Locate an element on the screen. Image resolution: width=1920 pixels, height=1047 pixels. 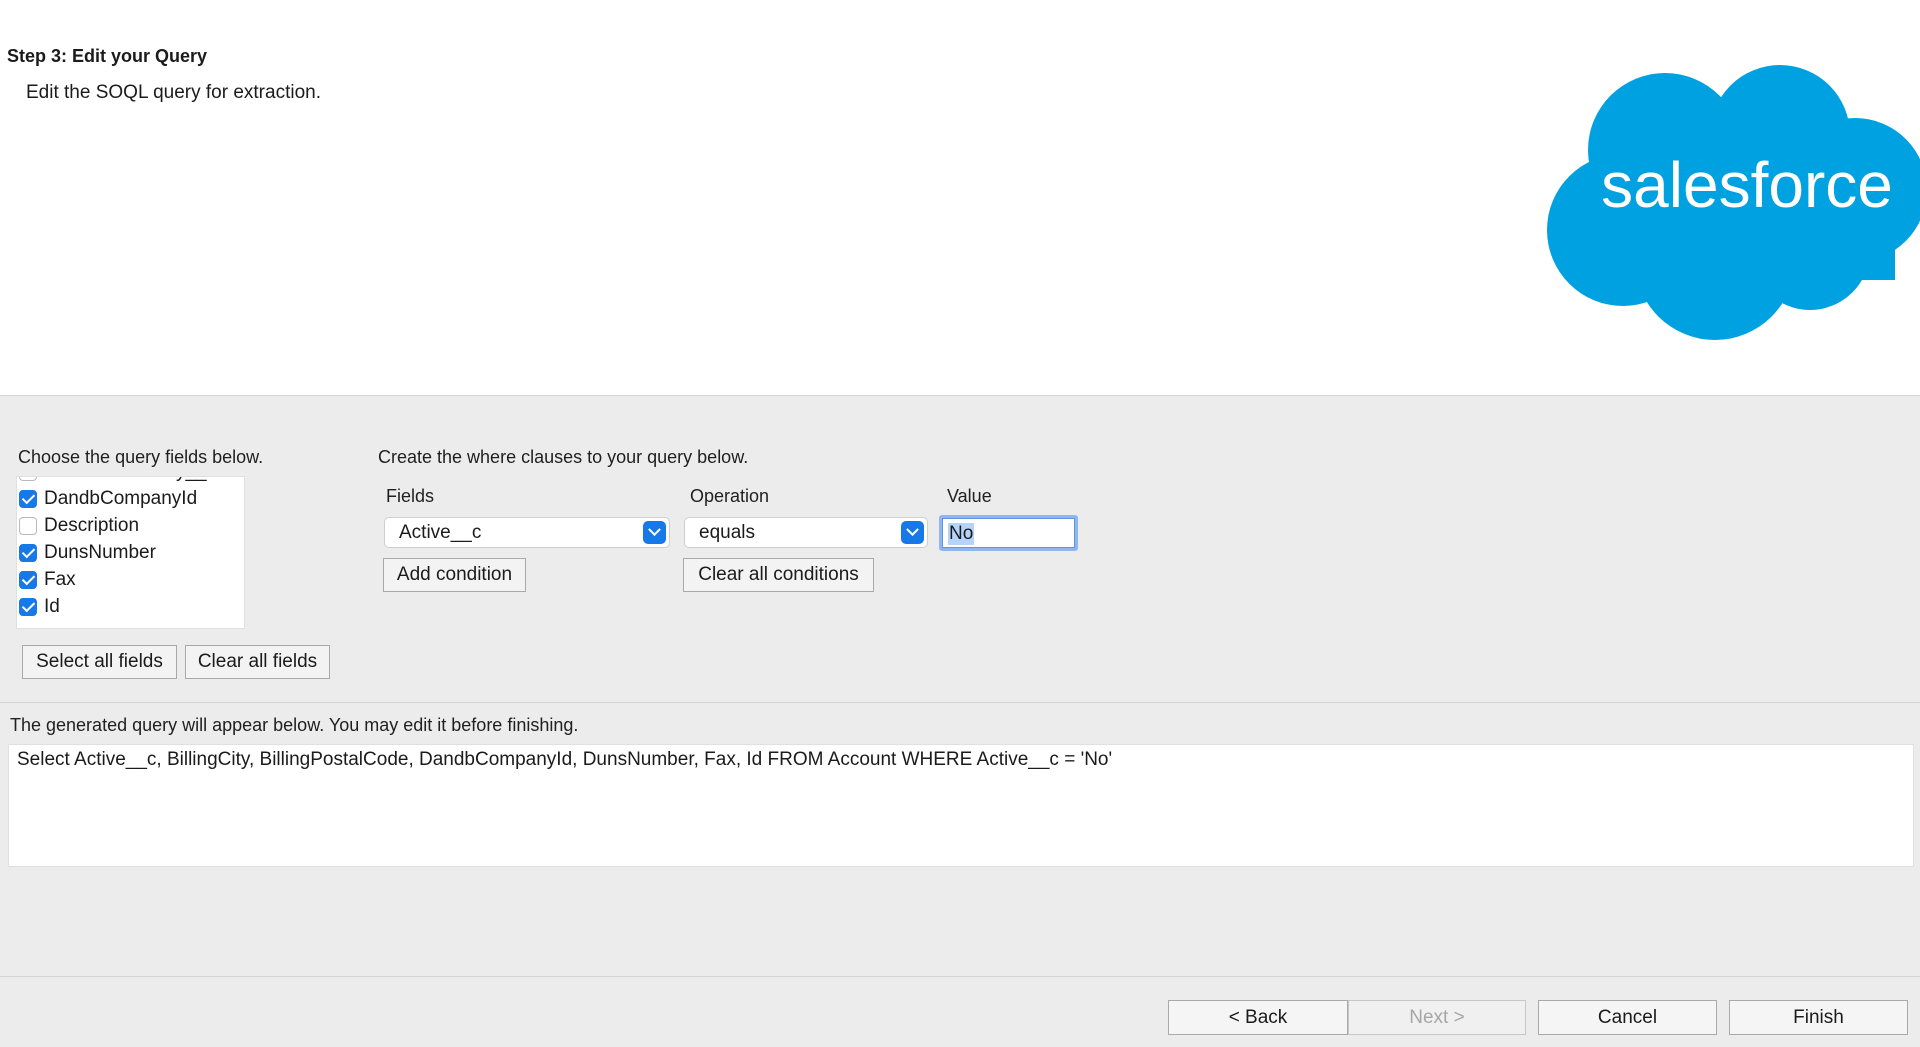
salesforce-logo: salesforce is located at coordinates (1733, 202).